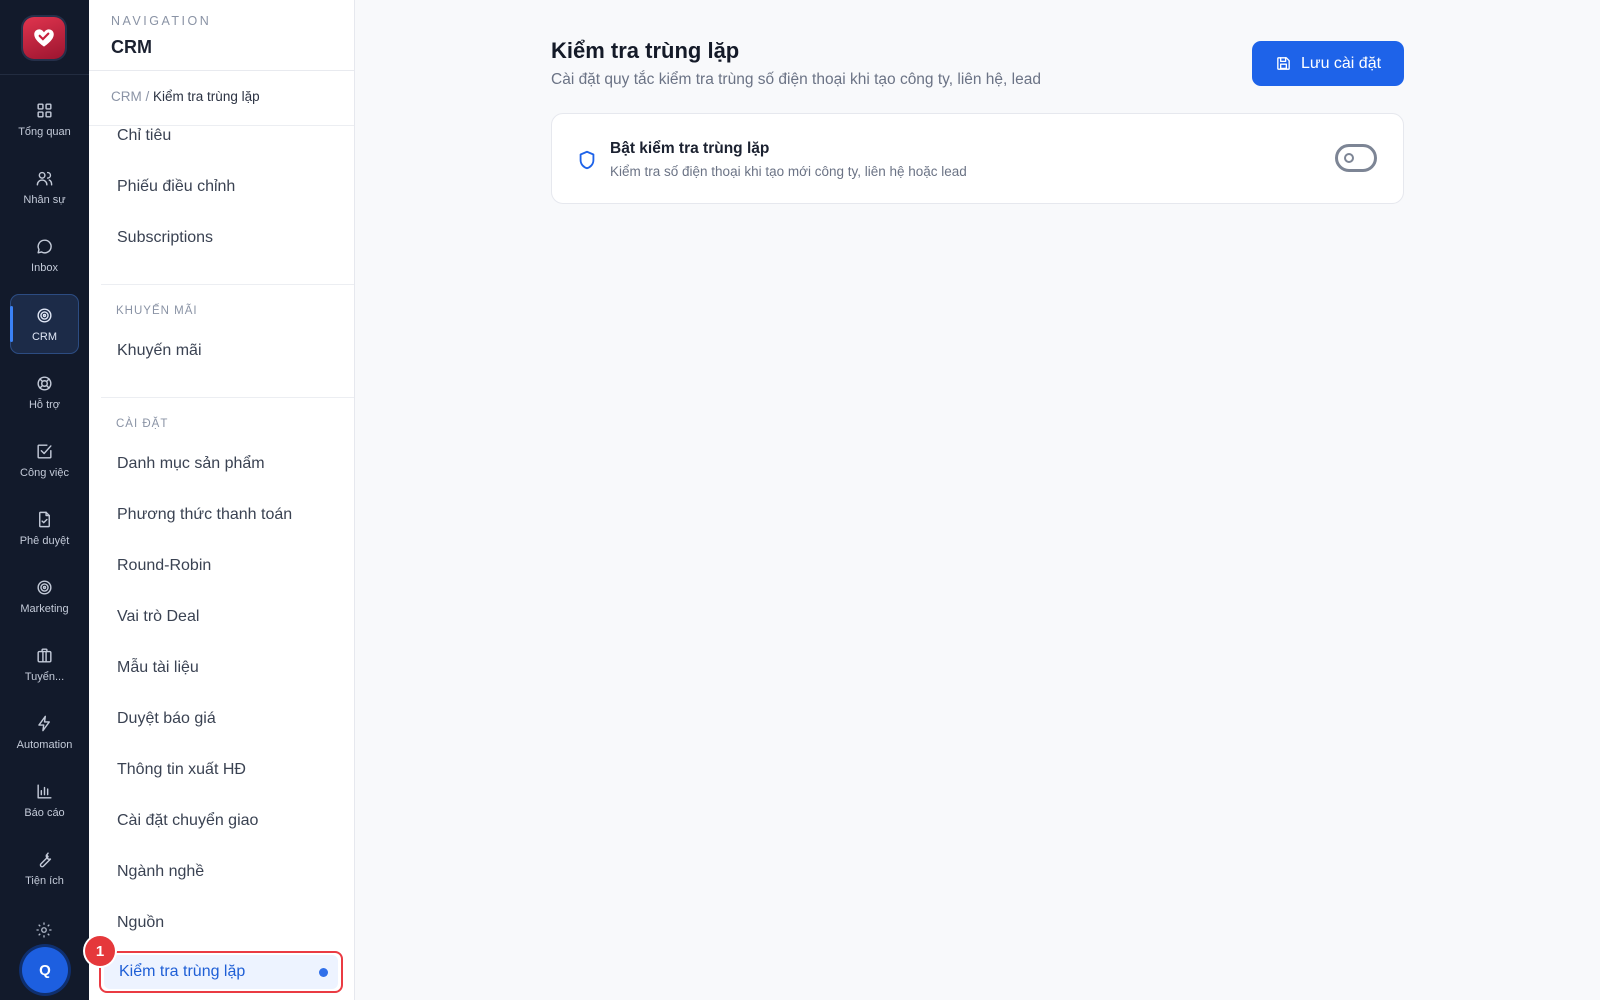  Describe the element at coordinates (140, 923) in the screenshot. I see `nav-item-nguon: Nguồn` at that location.